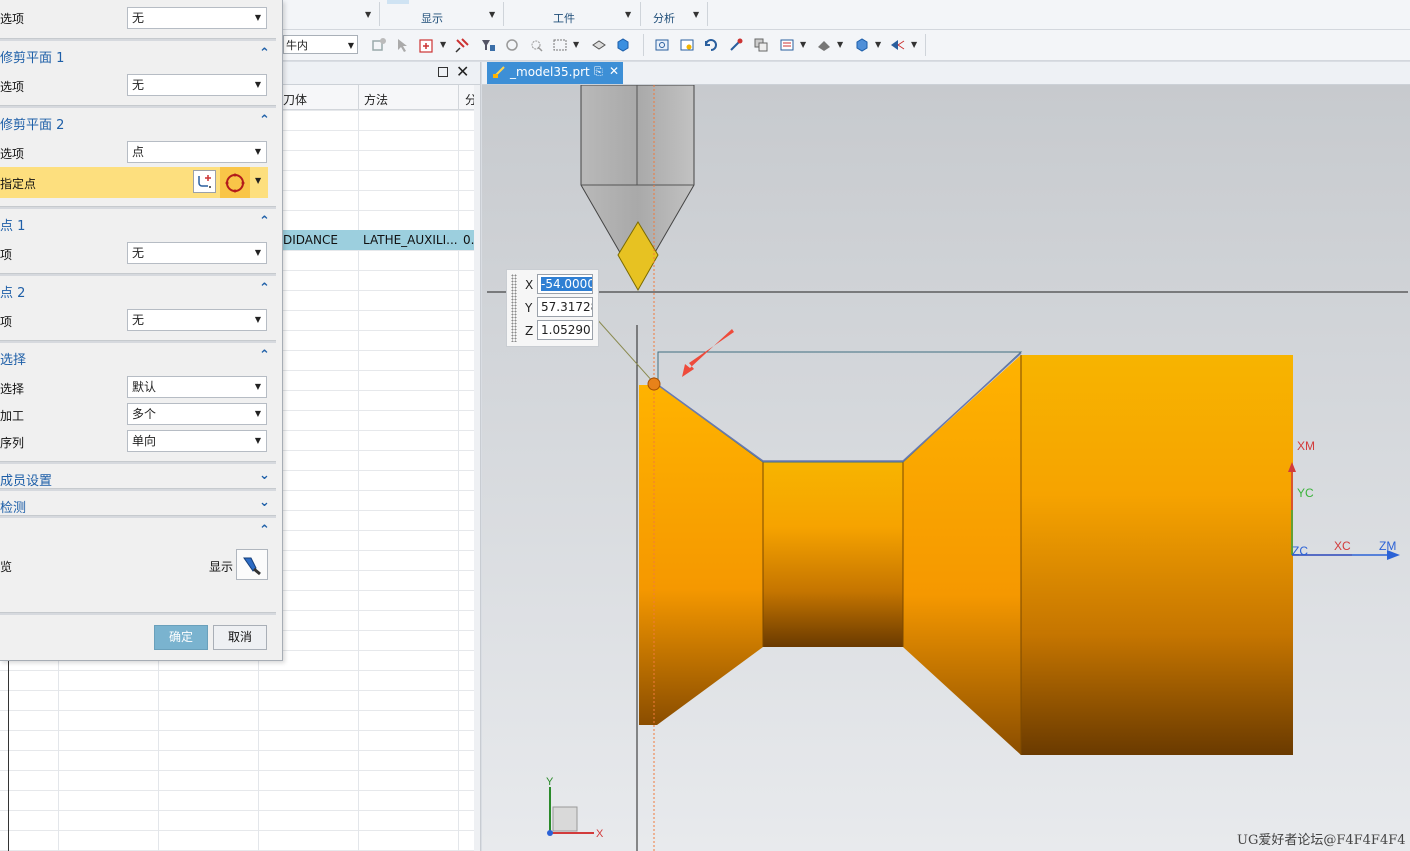 The width and height of the screenshot is (1410, 851). I want to click on machining-select: 多个 ▼, so click(197, 414).